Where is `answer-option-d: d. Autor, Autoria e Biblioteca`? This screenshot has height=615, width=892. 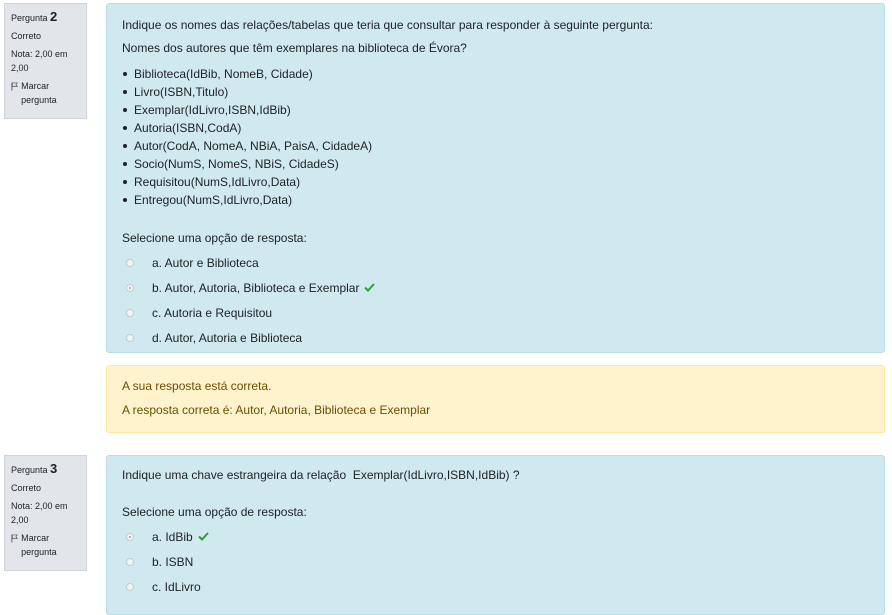 answer-option-d: d. Autor, Autoria e Biblioteca is located at coordinates (503, 337).